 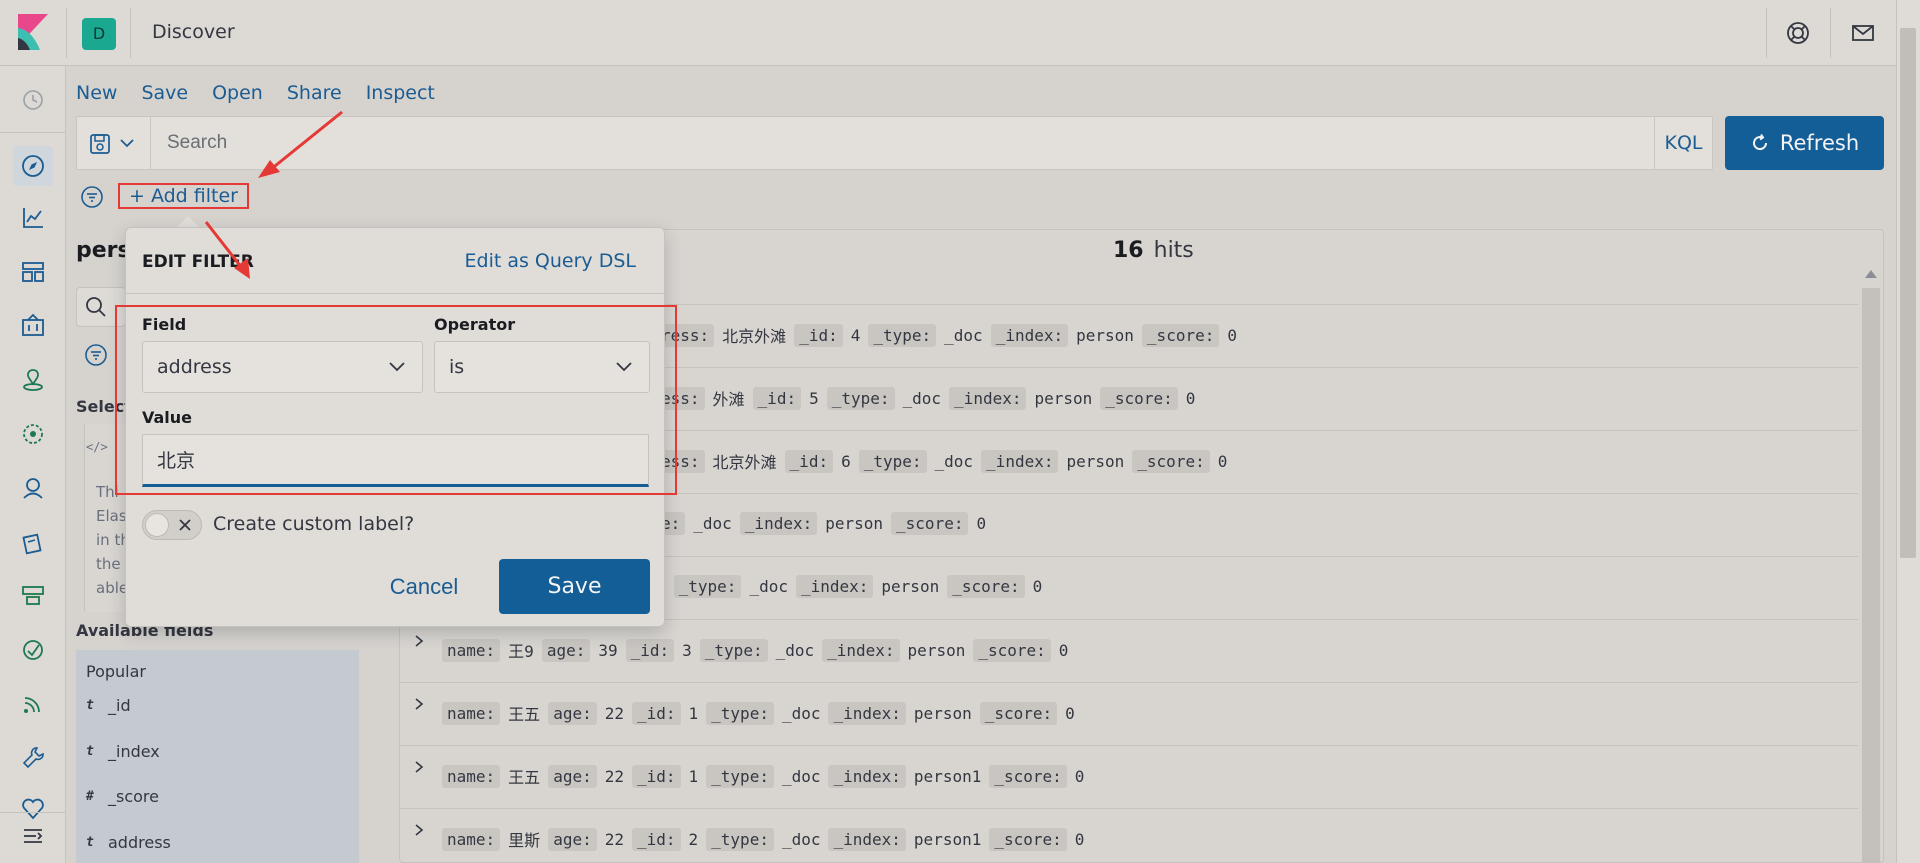 I want to click on search-input, so click(x=867, y=143).